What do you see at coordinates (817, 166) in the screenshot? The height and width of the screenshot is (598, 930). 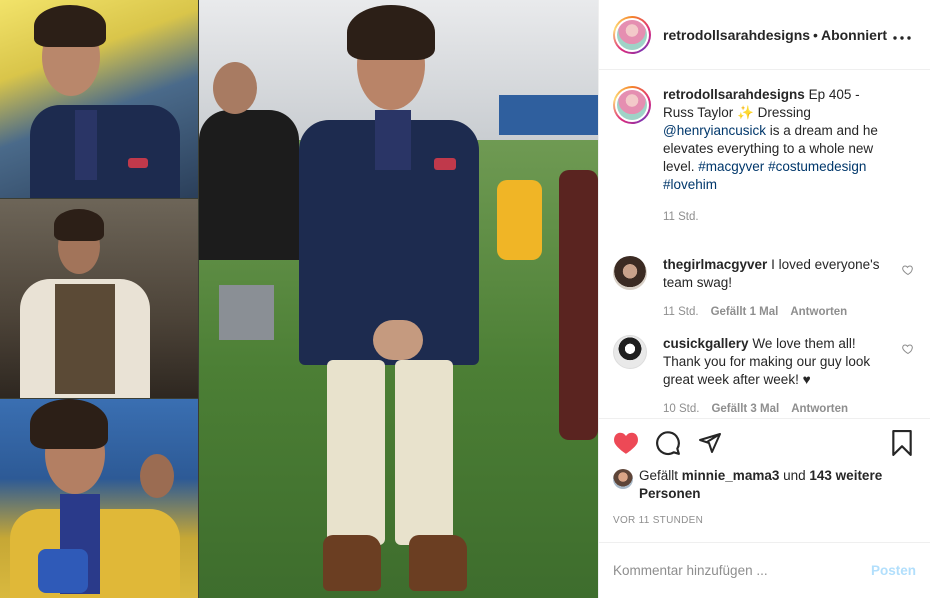 I see `hashtag-link-costumedesign: #costumedesign` at bounding box center [817, 166].